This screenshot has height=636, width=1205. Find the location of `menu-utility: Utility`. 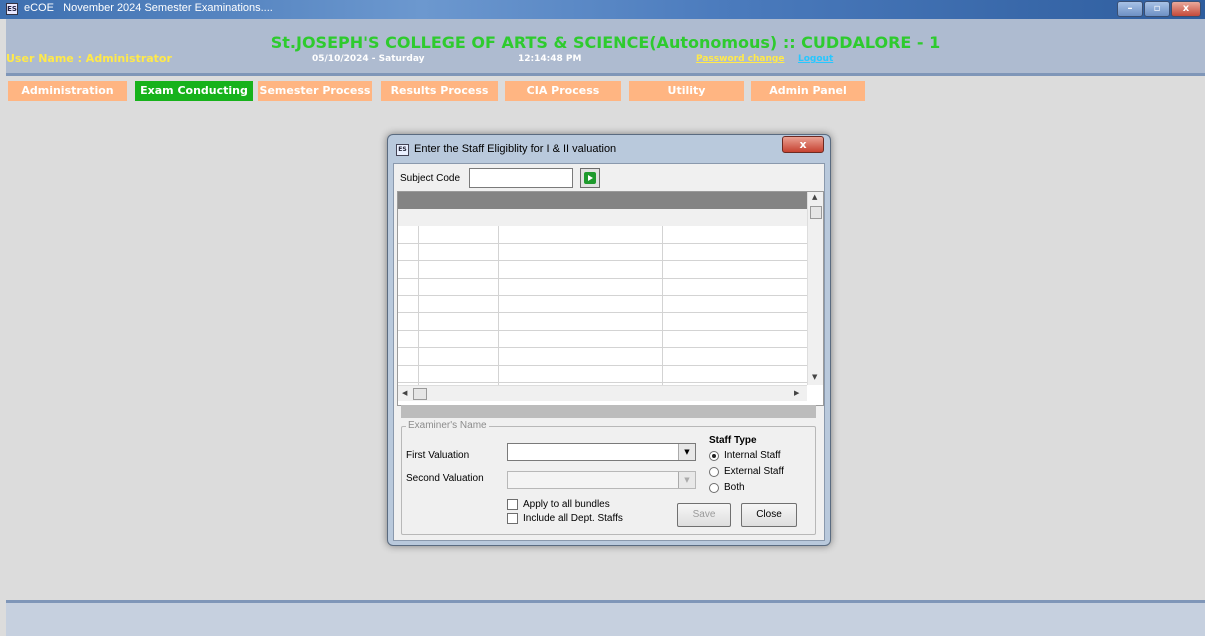

menu-utility: Utility is located at coordinates (686, 91).